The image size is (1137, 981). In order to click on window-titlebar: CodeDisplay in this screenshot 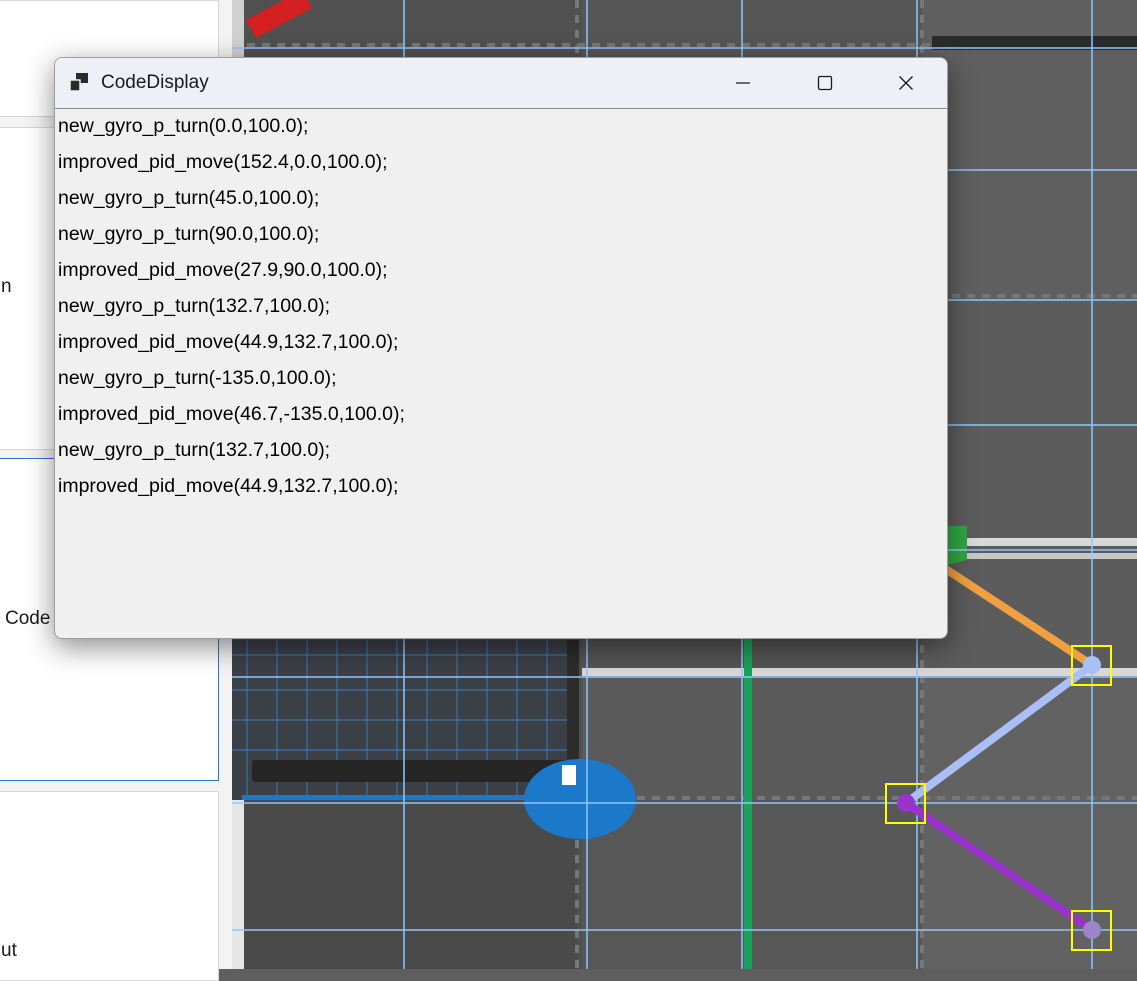, I will do `click(501, 83)`.